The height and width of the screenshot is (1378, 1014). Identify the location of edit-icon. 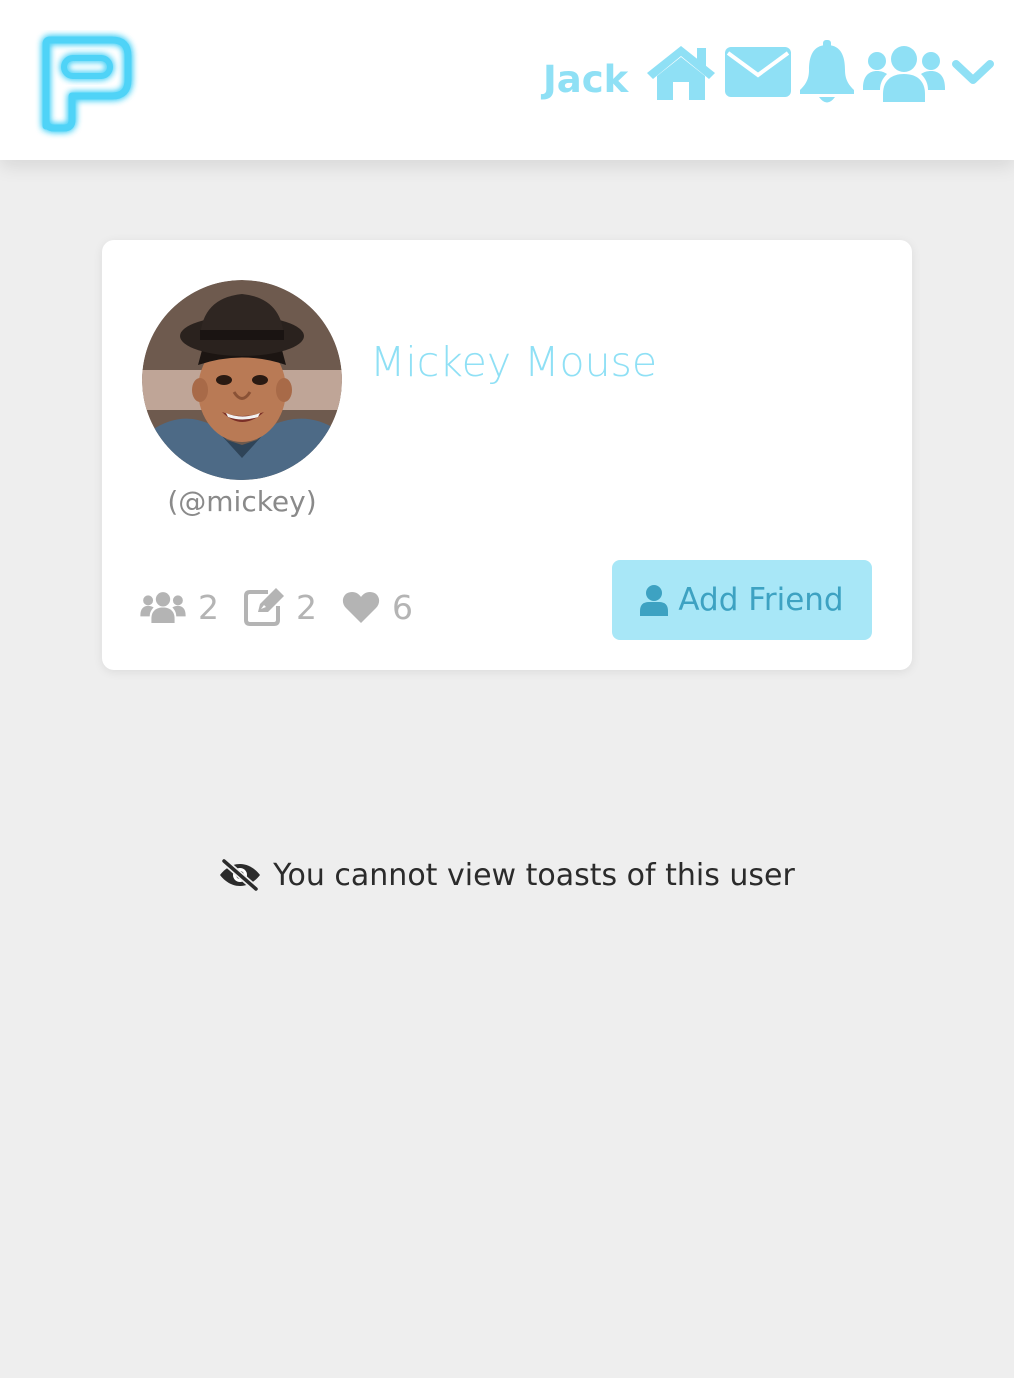
(264, 607).